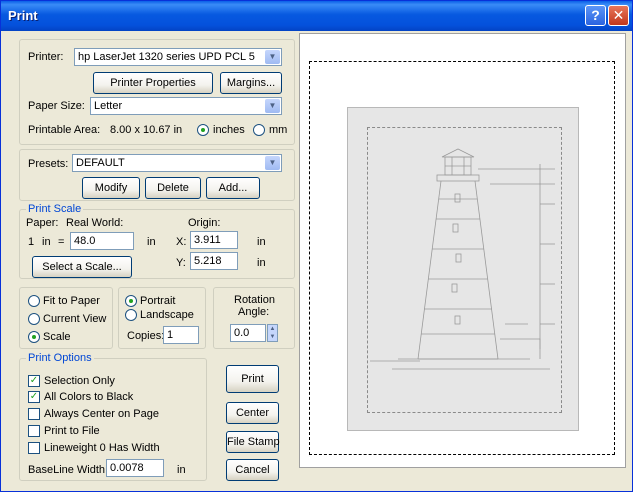 This screenshot has width=633, height=492. Describe the element at coordinates (252, 379) in the screenshot. I see `print-button: Print` at that location.